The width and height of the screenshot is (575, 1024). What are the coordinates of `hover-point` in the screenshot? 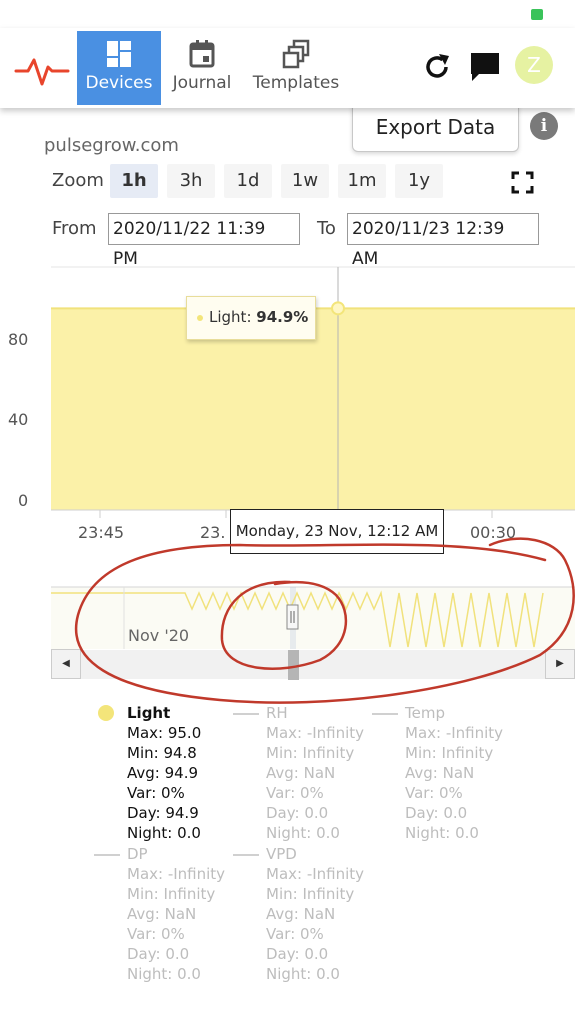 It's located at (338, 308).